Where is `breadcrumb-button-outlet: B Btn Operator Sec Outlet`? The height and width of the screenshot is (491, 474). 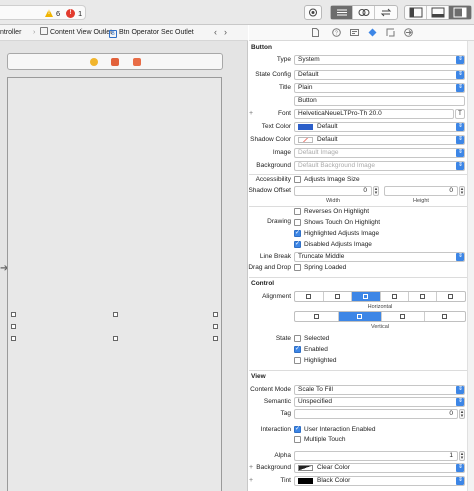
breadcrumb-button-outlet: B Btn Operator Sec Outlet is located at coordinates (151, 32).